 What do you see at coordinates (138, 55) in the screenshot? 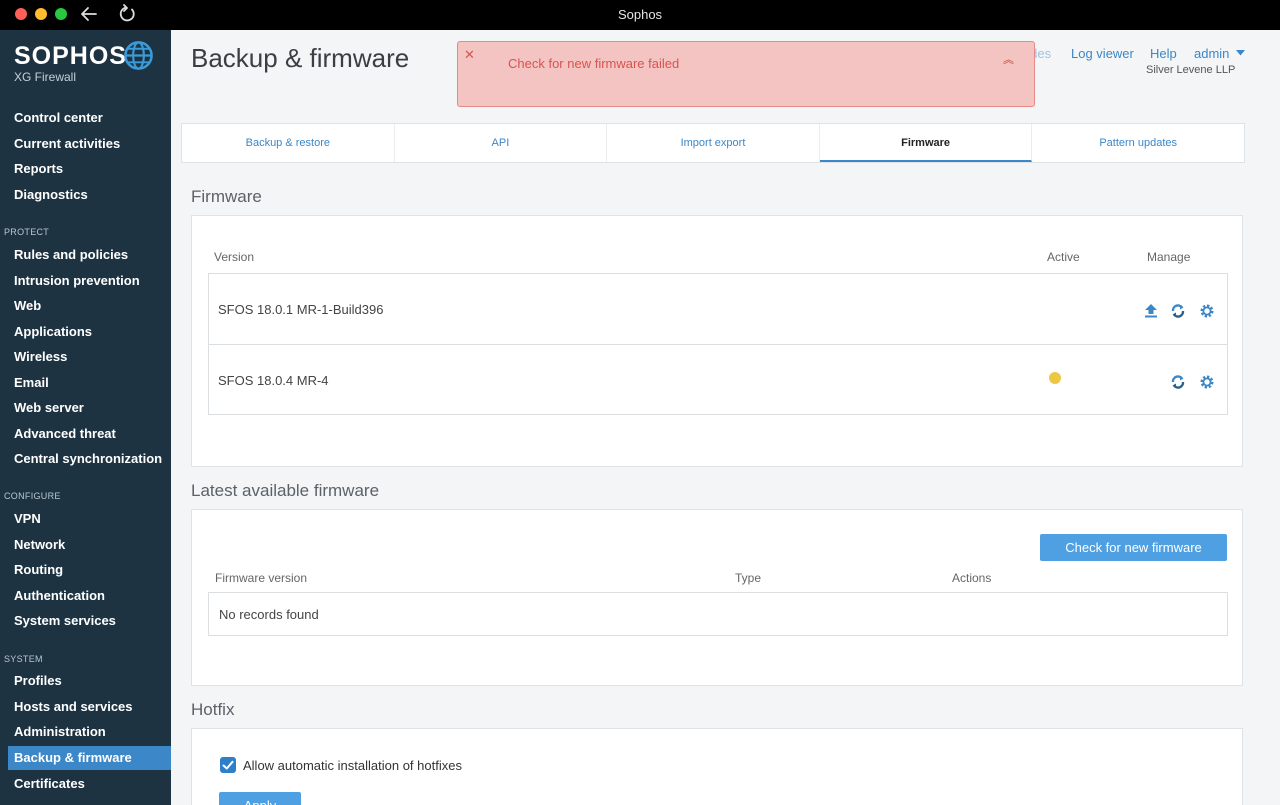
I see `globe-logo-icon` at bounding box center [138, 55].